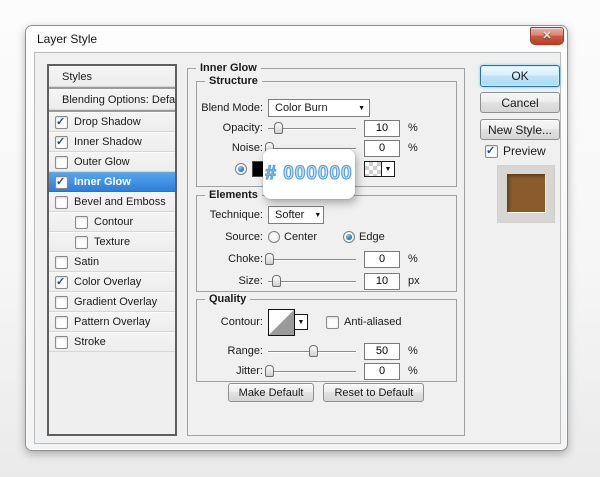 This screenshot has height=477, width=600. I want to click on style-item: ✓ Inner Glow, so click(112, 182).